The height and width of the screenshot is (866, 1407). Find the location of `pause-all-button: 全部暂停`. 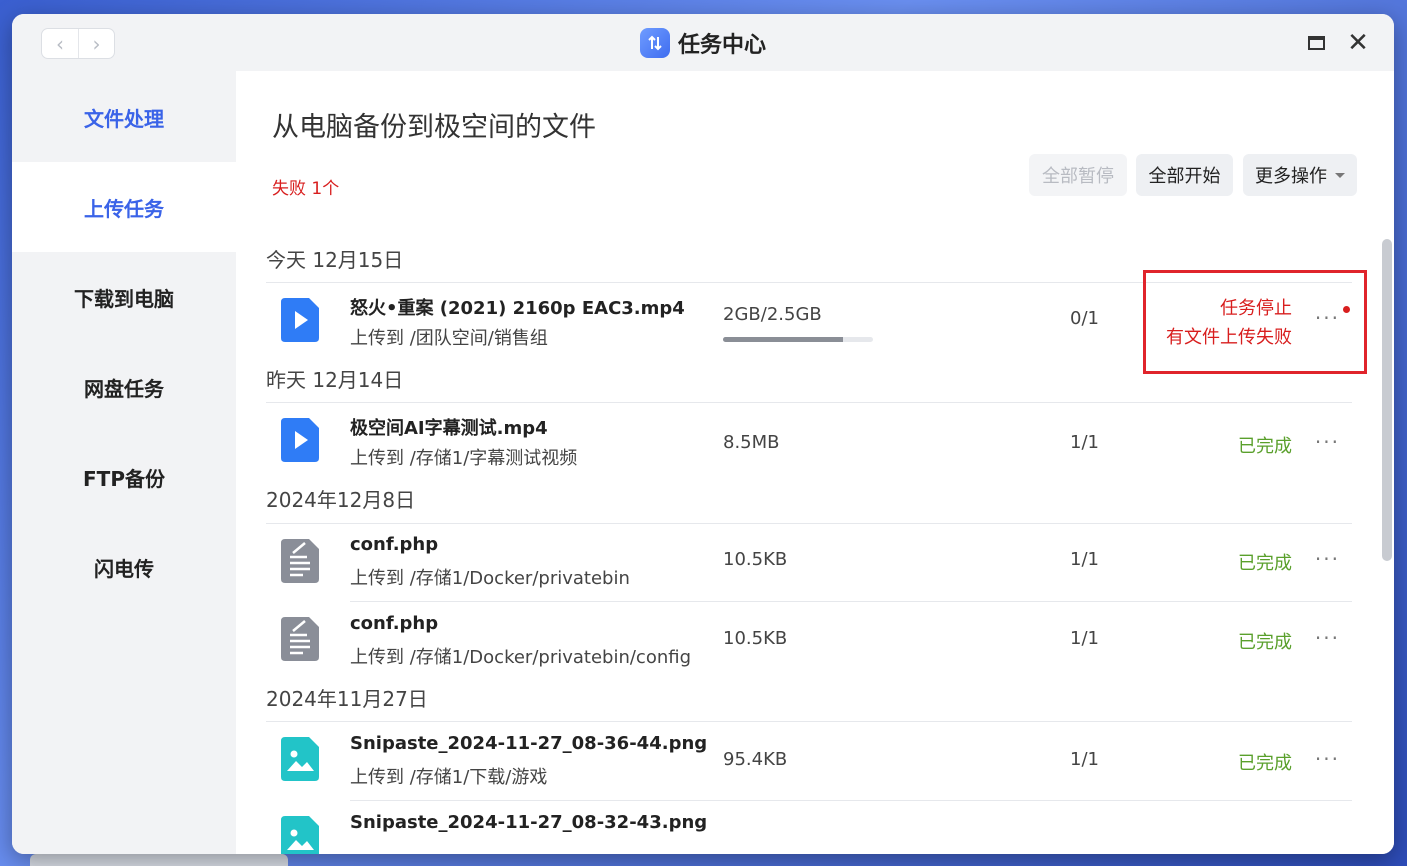

pause-all-button: 全部暂停 is located at coordinates (1078, 175).